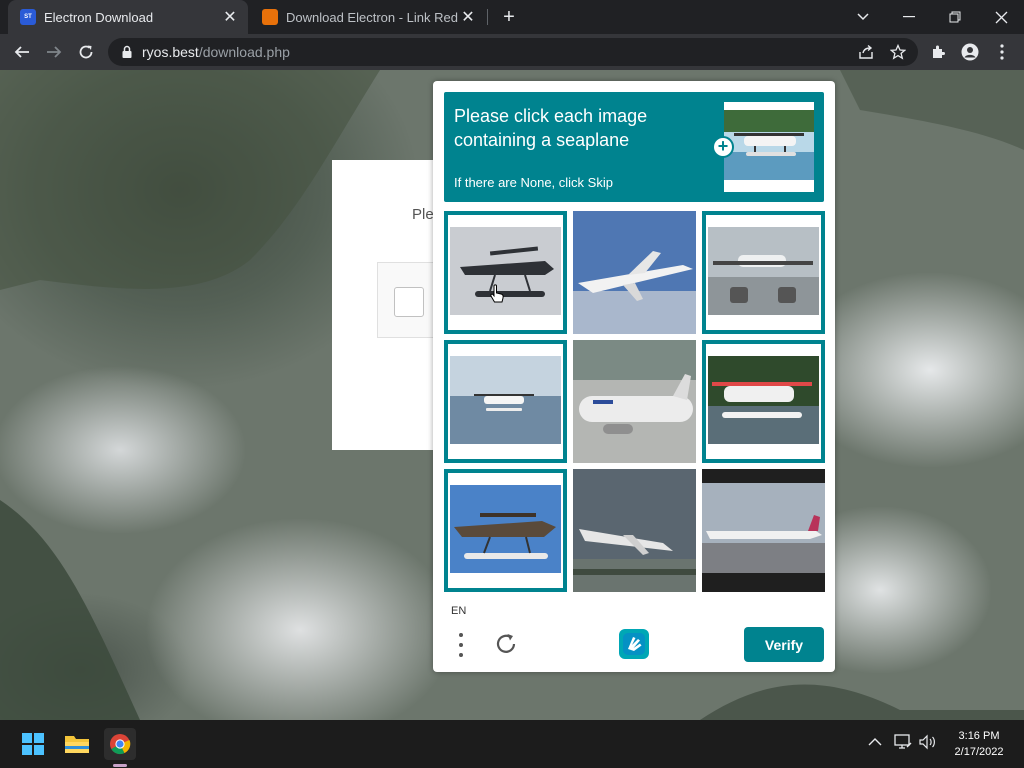 This screenshot has width=1024, height=768. I want to click on windows-start-icon, so click(33, 744).